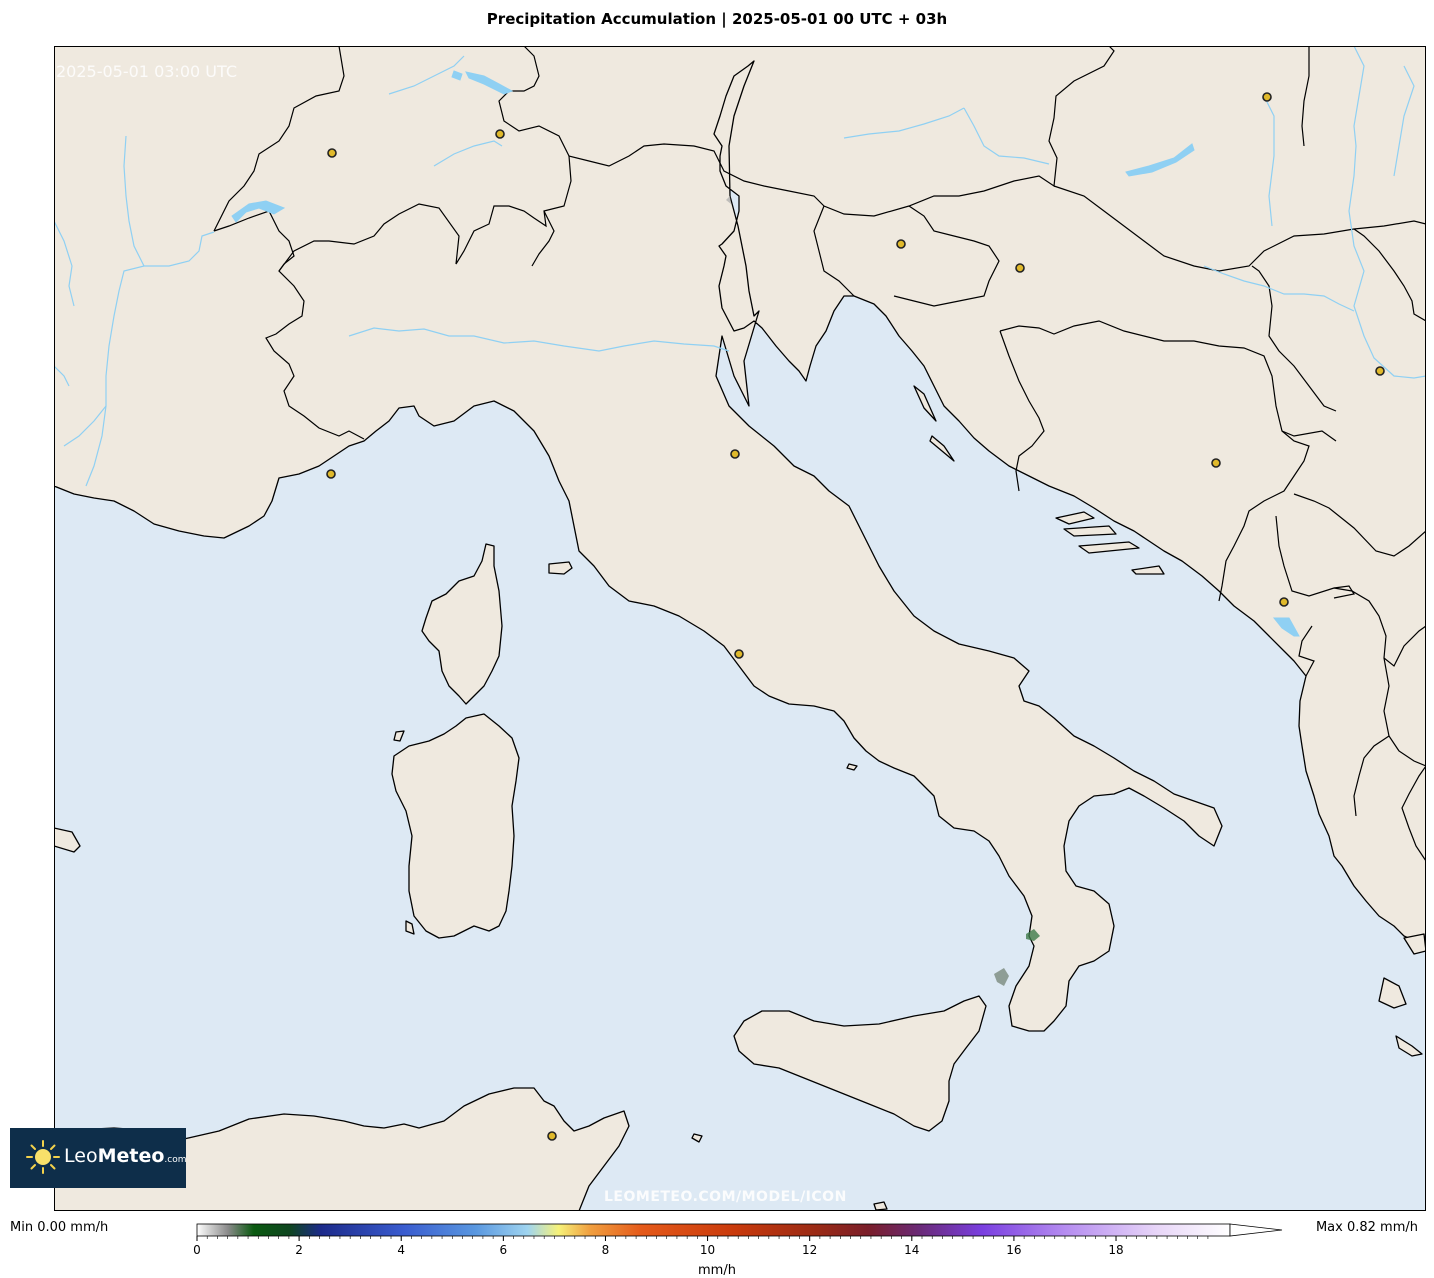  What do you see at coordinates (606, 1250) in the screenshot?
I see `colorbar-tick-label: 8` at bounding box center [606, 1250].